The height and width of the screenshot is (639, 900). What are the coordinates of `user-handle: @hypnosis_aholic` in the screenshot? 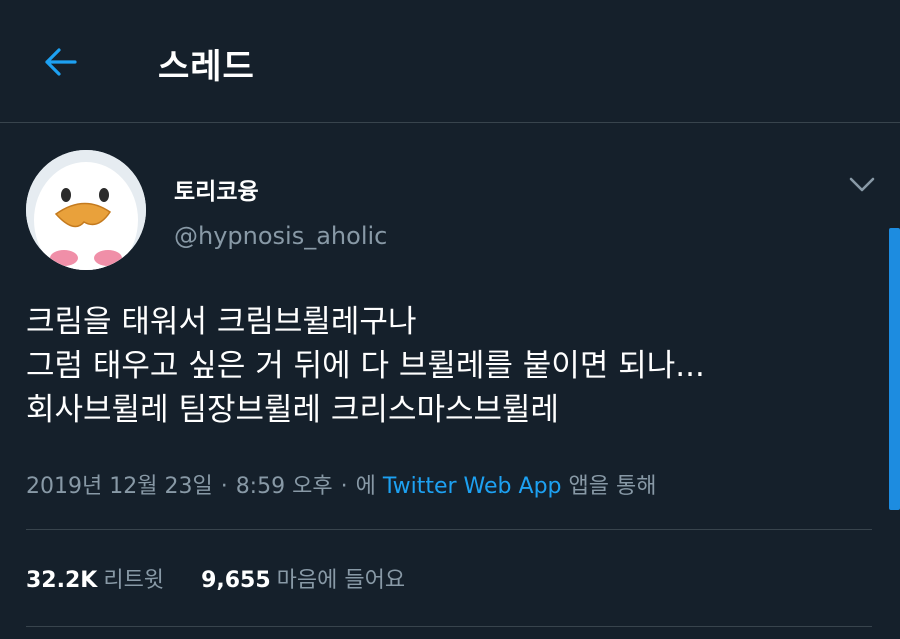 It's located at (280, 236).